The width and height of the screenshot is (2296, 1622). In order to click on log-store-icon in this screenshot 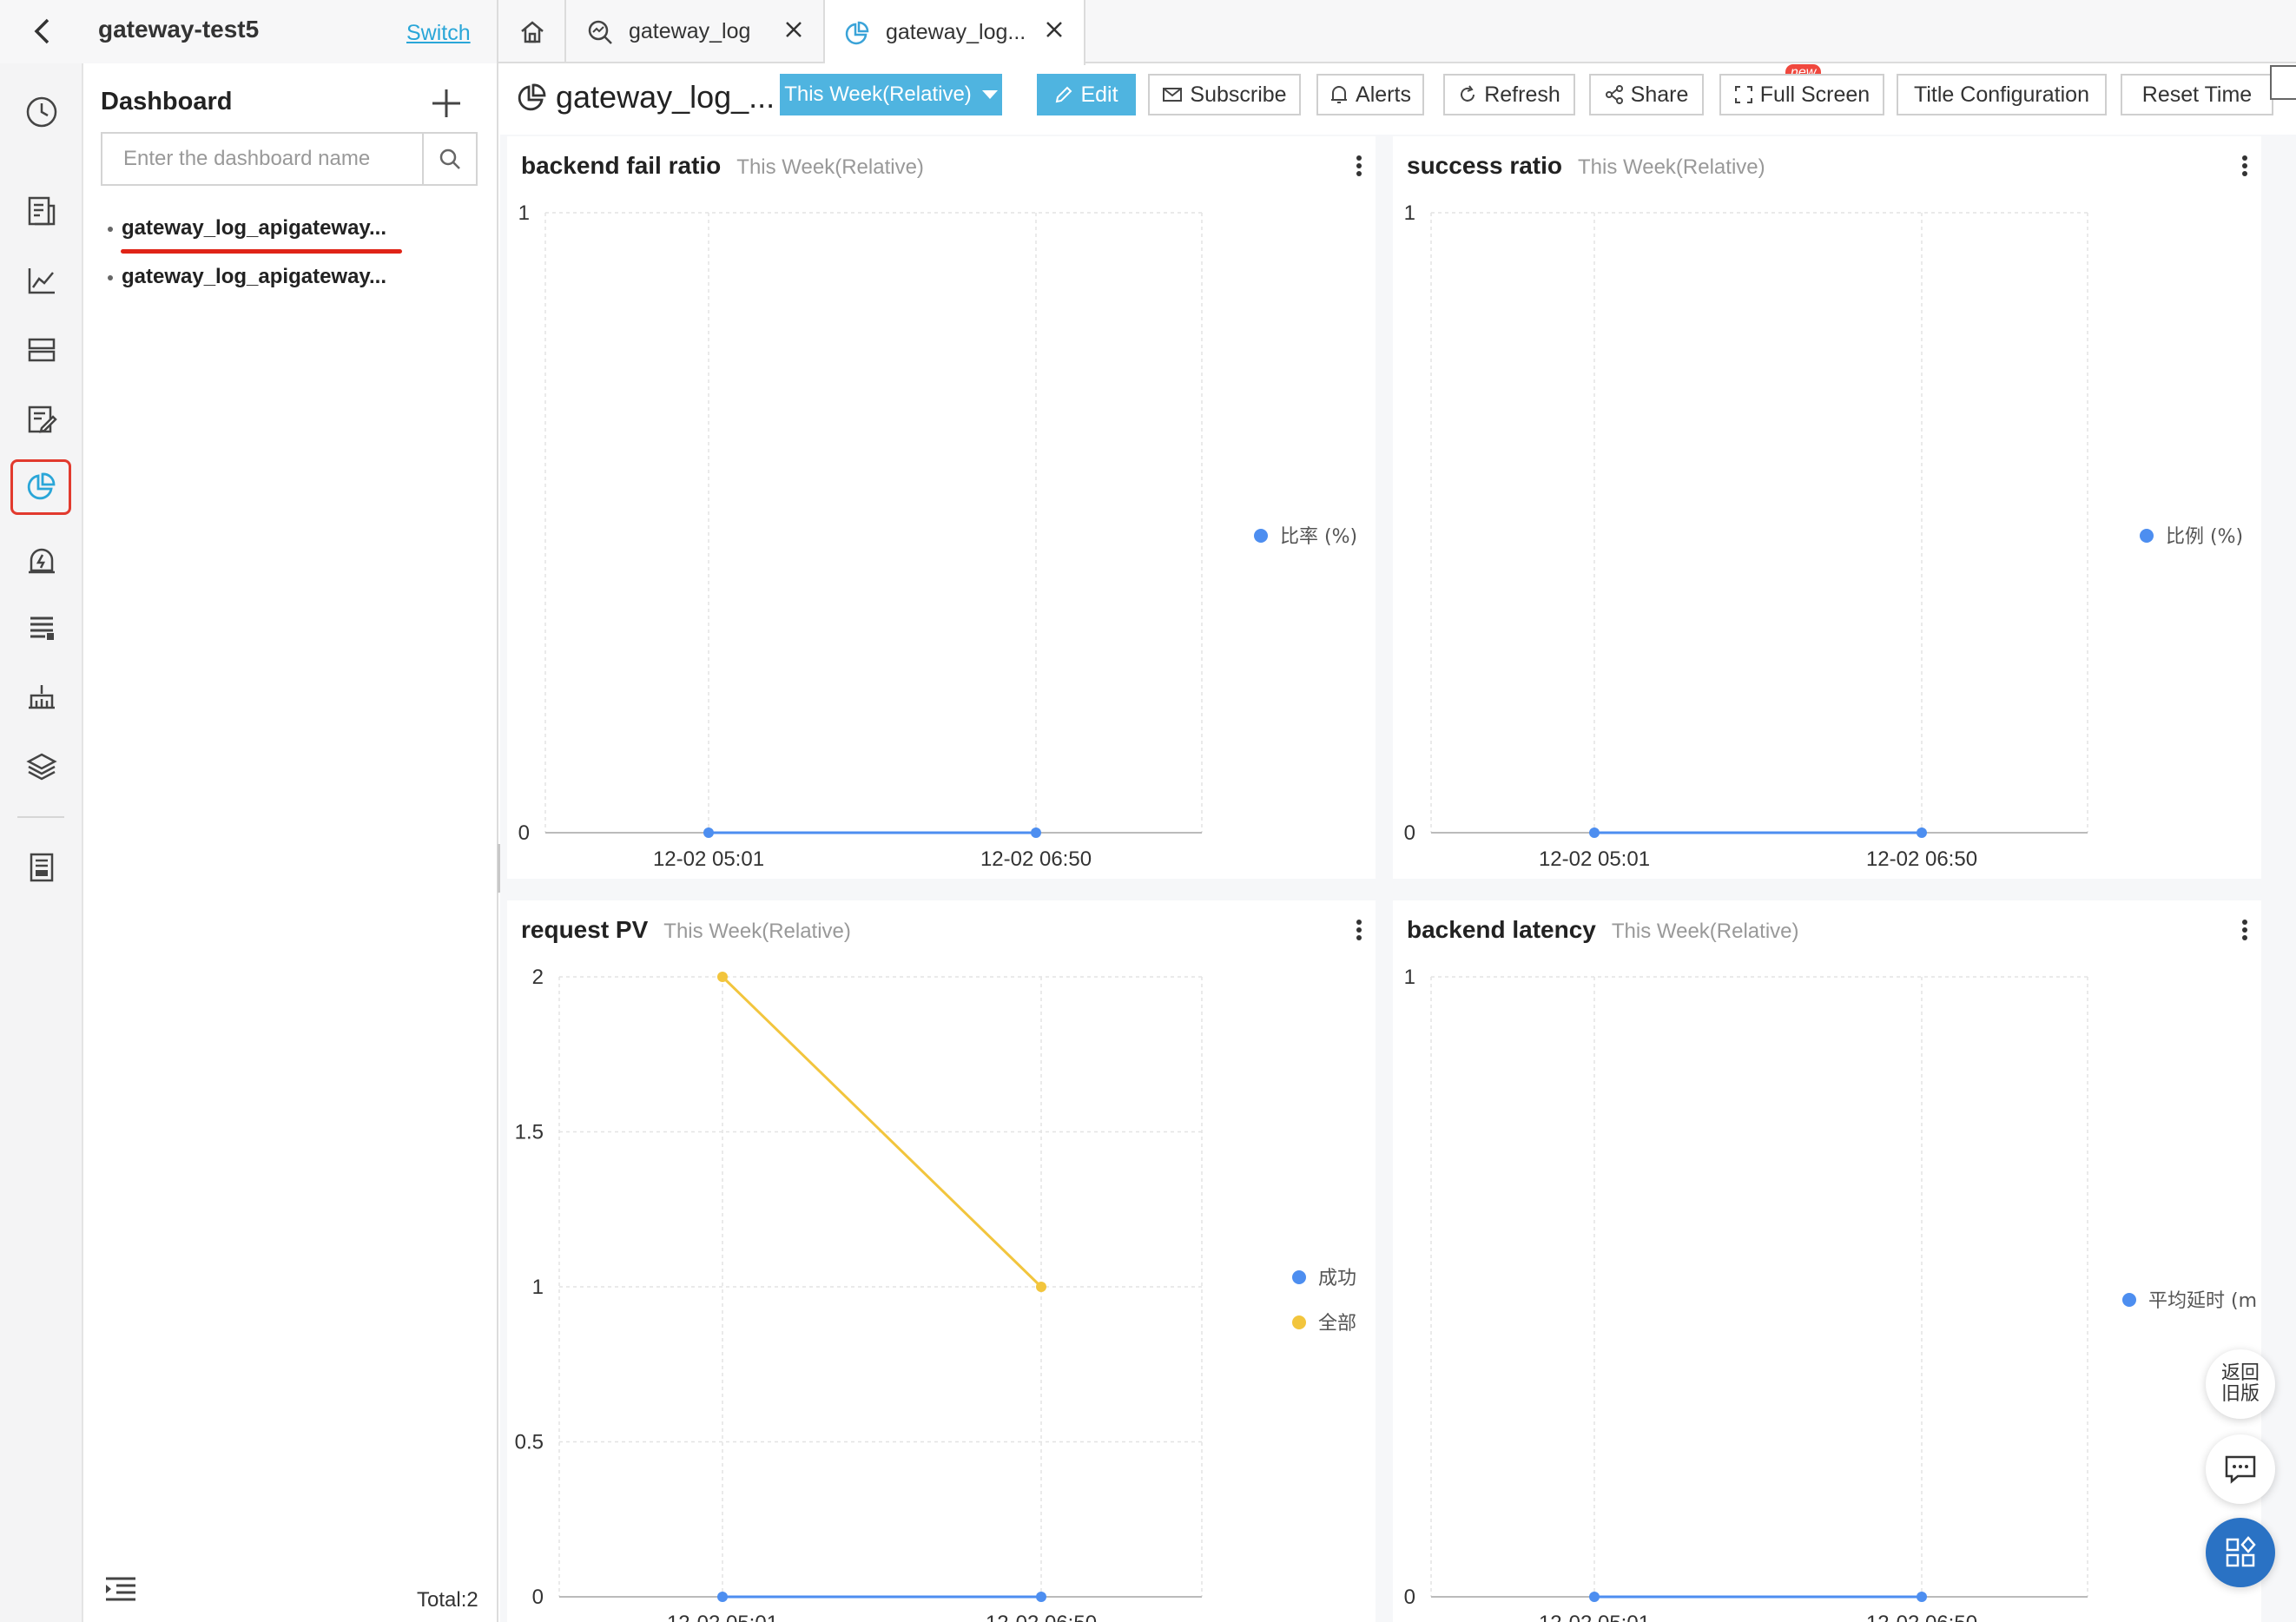, I will do `click(41, 211)`.